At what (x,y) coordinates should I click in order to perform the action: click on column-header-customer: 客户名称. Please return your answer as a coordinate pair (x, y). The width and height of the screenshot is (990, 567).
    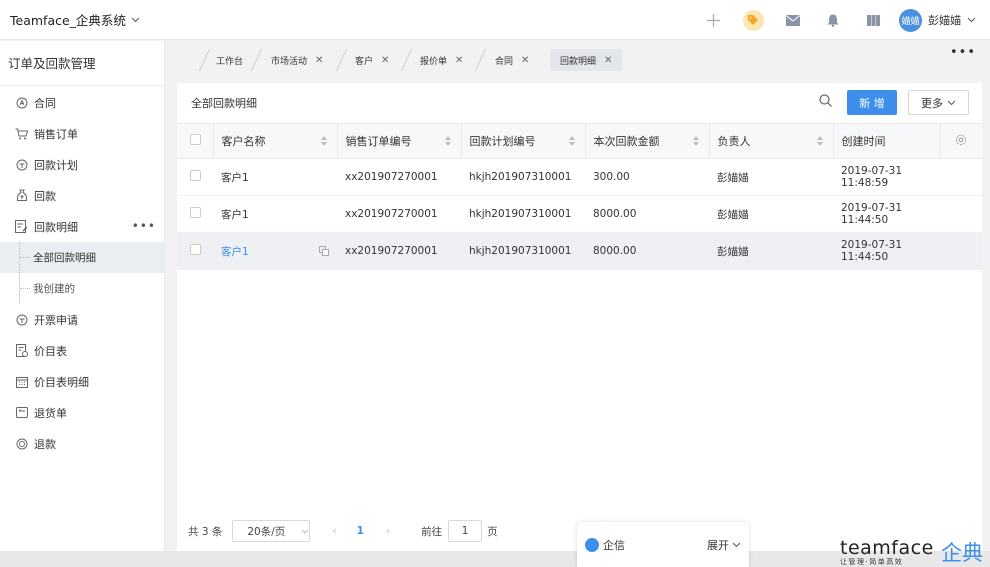
    Looking at the image, I should click on (275, 141).